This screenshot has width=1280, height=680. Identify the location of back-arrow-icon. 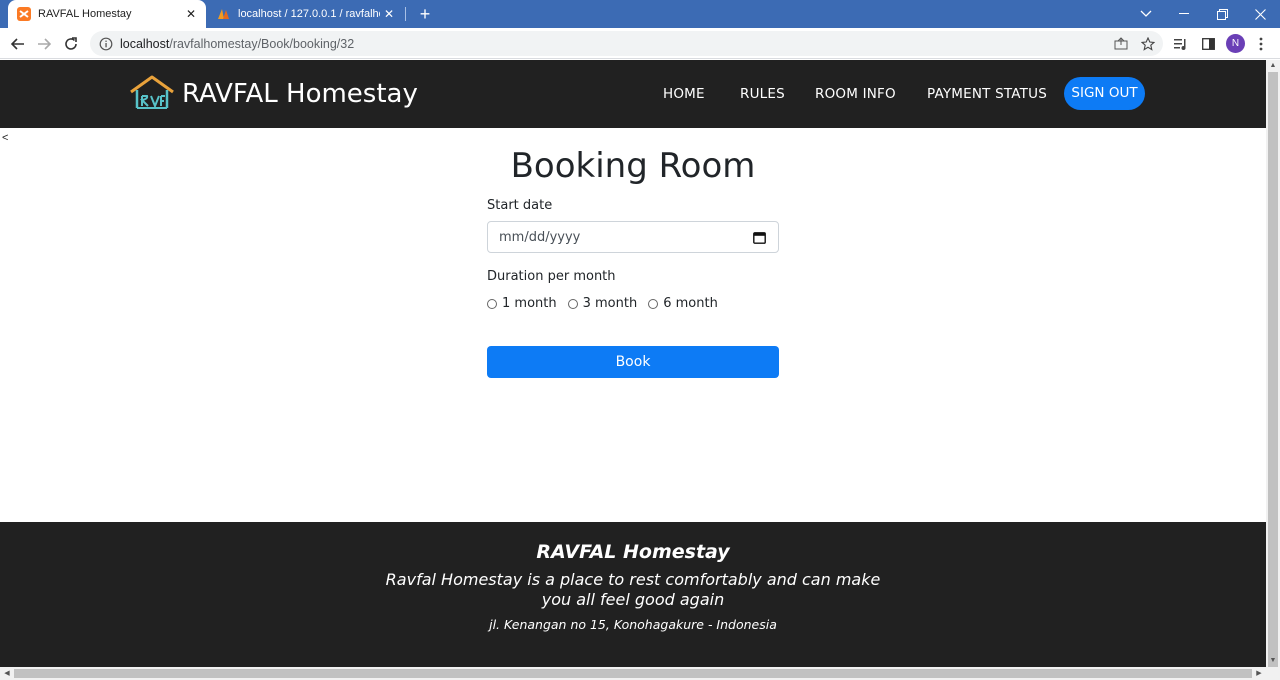
(18, 44).